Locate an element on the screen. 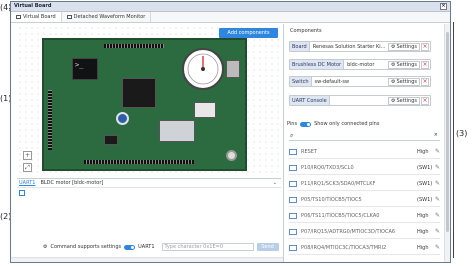  connected-pins-label: Show only connected pins is located at coordinates (347, 124).